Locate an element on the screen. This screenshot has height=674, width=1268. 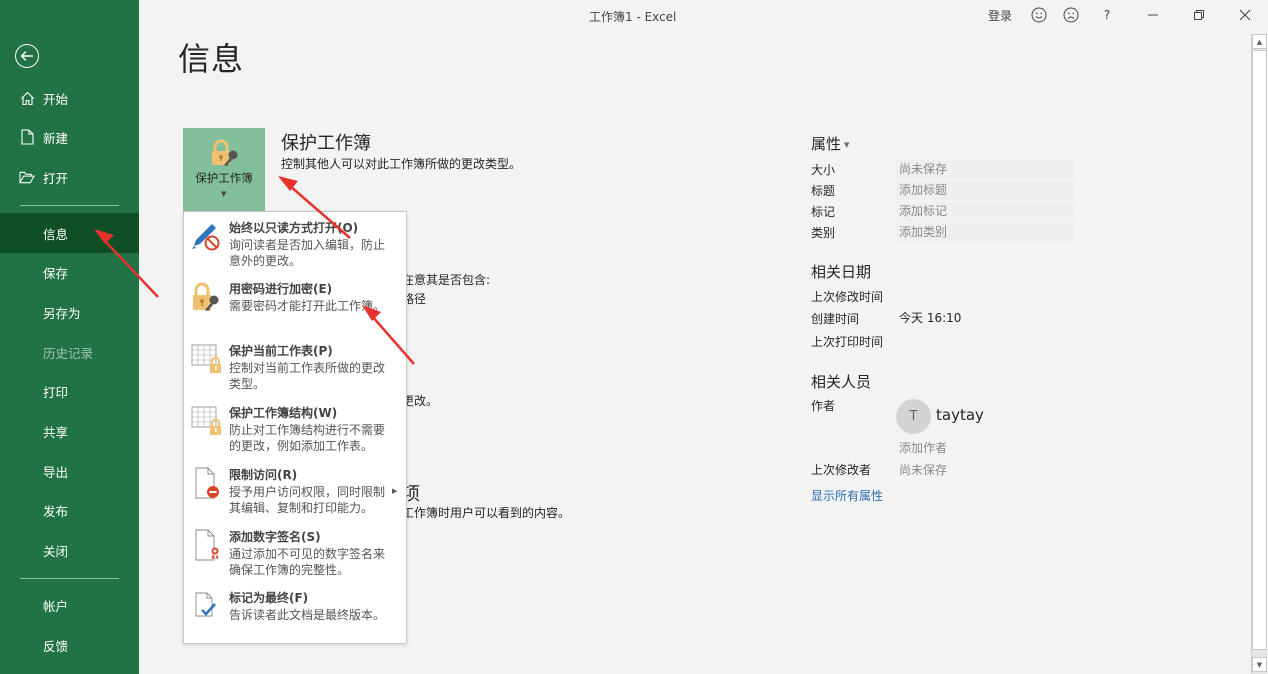
title-bar: 工作簿1 - Excel 登录 ? is located at coordinates (703, 15).